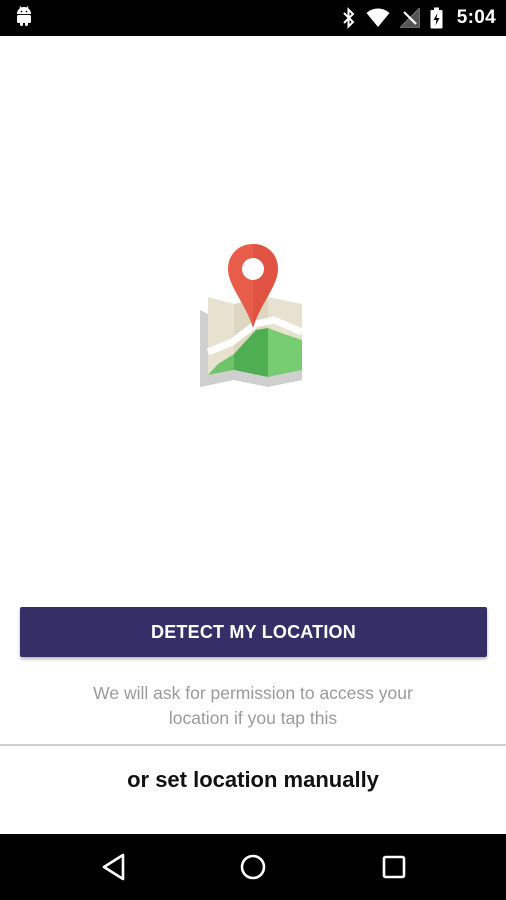 The width and height of the screenshot is (506, 900). What do you see at coordinates (476, 17) in the screenshot?
I see `status-time: 5:04` at bounding box center [476, 17].